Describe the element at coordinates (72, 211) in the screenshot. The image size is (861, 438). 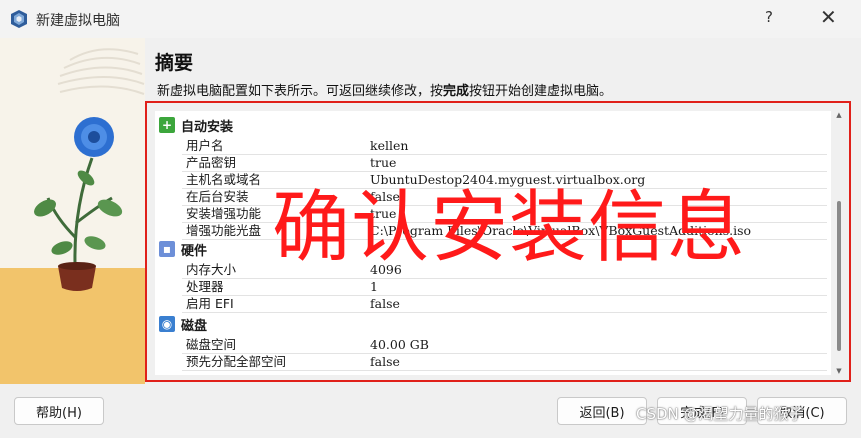
I see `wizard-illustration` at that location.